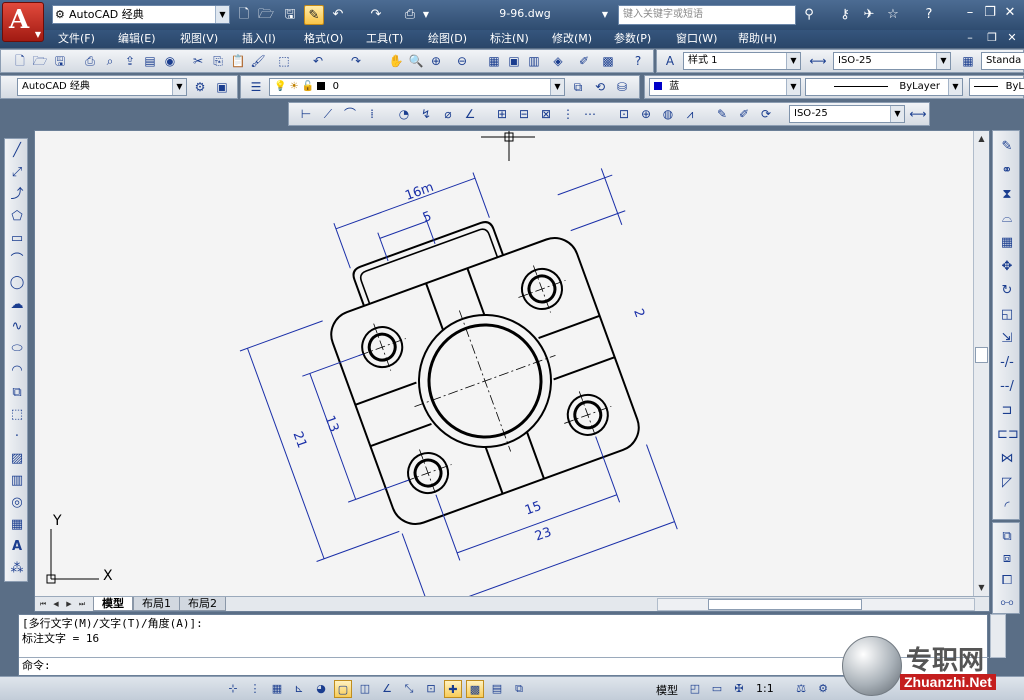 This screenshot has width=1024, height=700. What do you see at coordinates (199, 39) in the screenshot?
I see `menu-view: 视图(V)` at bounding box center [199, 39].